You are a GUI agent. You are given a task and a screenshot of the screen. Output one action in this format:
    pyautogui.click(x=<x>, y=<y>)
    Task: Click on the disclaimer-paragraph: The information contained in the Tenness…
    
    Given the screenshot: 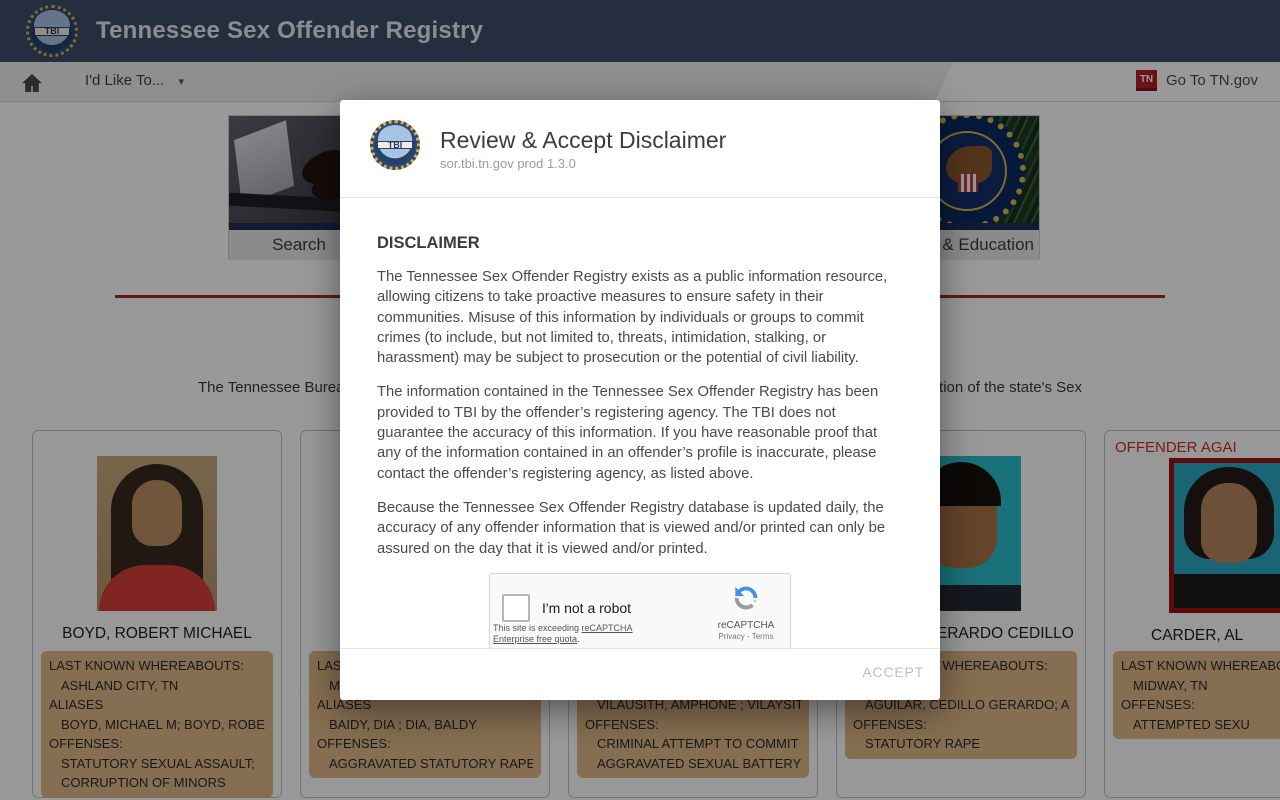 What is the action you would take?
    pyautogui.click(x=628, y=433)
    